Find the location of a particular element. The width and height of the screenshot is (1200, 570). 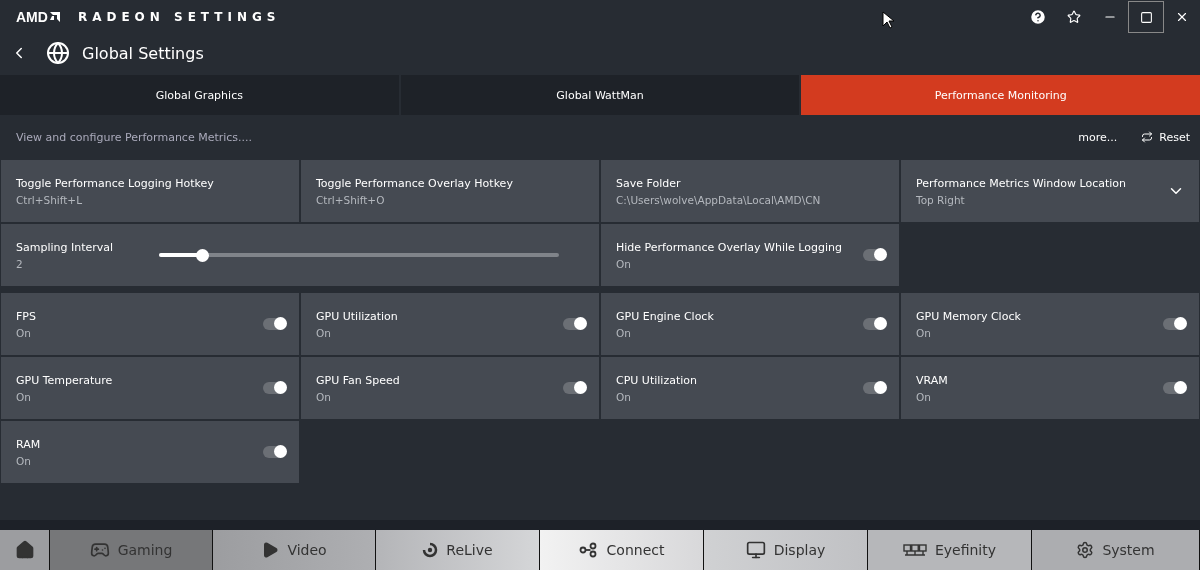

metric-label: VRAM is located at coordinates (932, 380).